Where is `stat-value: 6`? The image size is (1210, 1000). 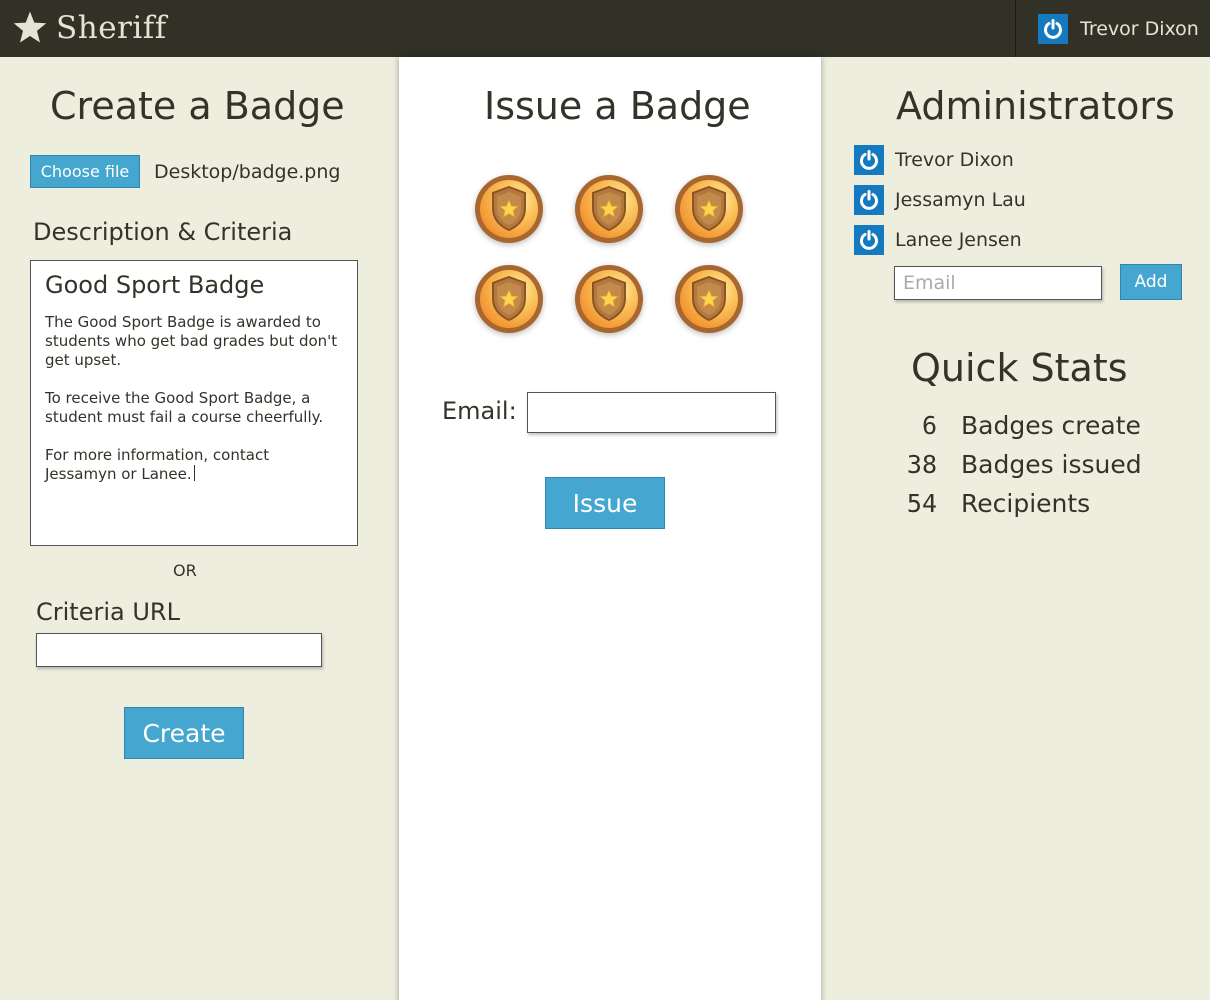 stat-value: 6 is located at coordinates (929, 425).